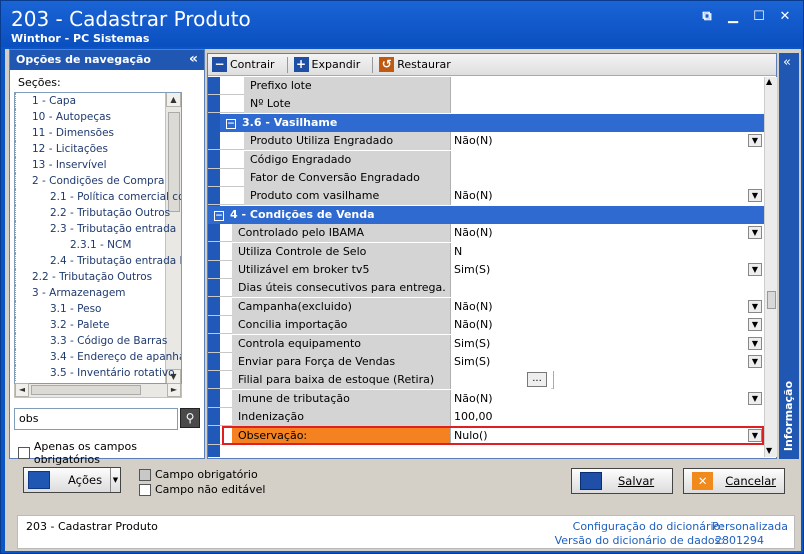 The width and height of the screenshot is (804, 554). I want to click on property-value-text: N, so click(458, 251).